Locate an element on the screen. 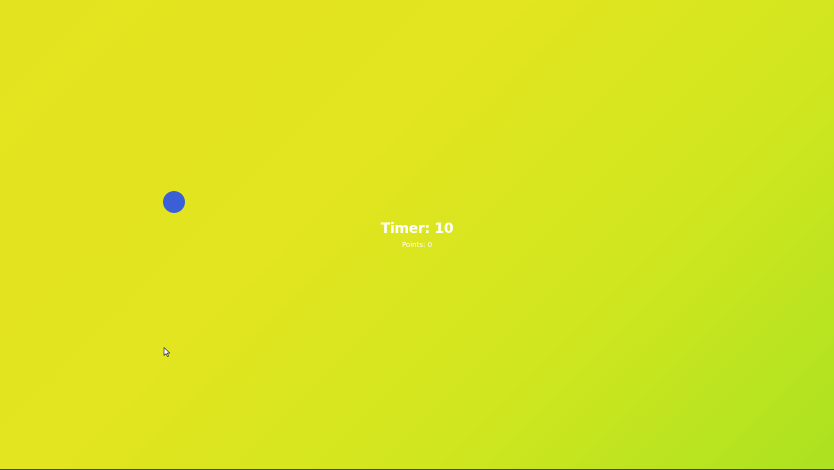 The width and height of the screenshot is (834, 470). mouse-cursor-icon is located at coordinates (167, 352).